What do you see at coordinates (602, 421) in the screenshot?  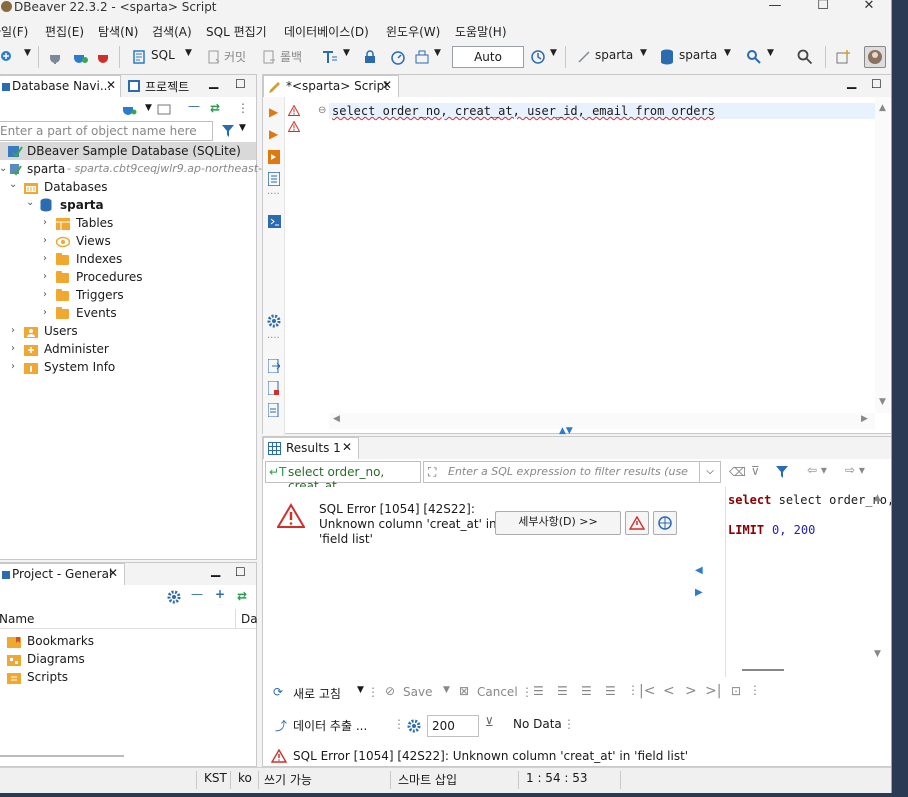 I see `editor-horizontal-scrollbar: ◀ ▶` at bounding box center [602, 421].